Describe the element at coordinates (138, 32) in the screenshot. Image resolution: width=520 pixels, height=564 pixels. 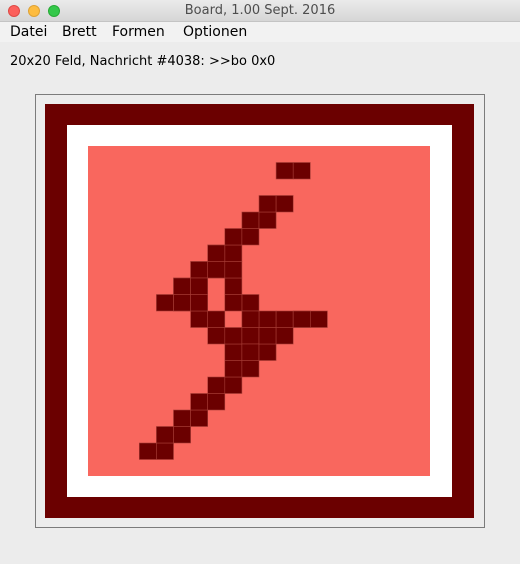
I see `menu-formen: Formen` at that location.